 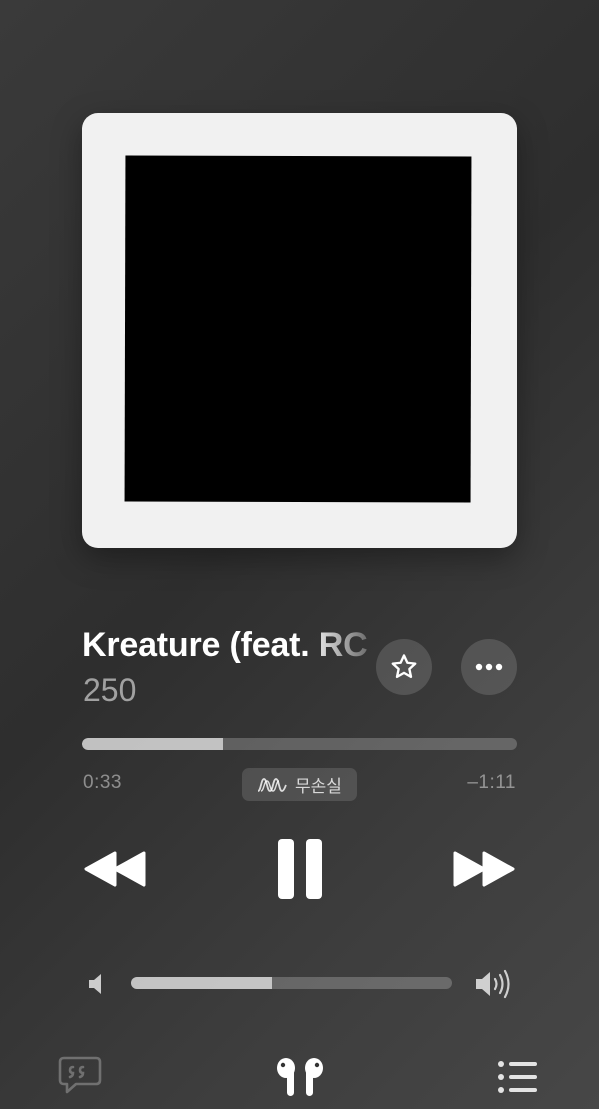 I want to click on track-artist: 250, so click(x=109, y=690).